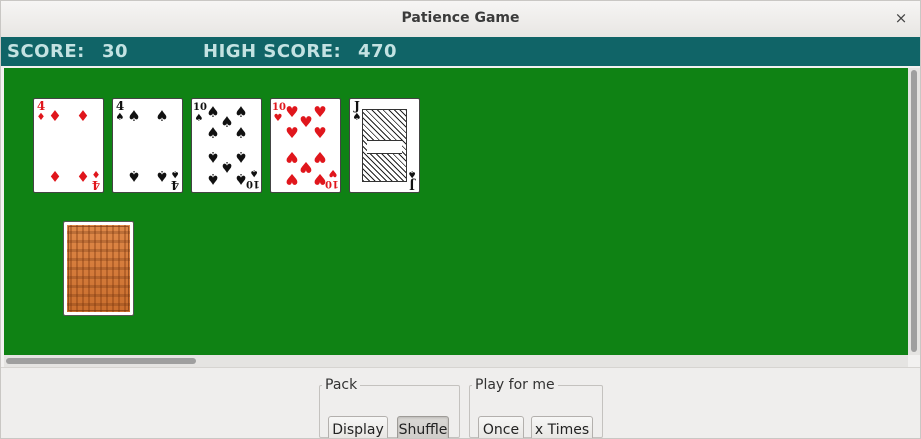 This screenshot has width=921, height=439. I want to click on pack-group-legend: Pack, so click(341, 385).